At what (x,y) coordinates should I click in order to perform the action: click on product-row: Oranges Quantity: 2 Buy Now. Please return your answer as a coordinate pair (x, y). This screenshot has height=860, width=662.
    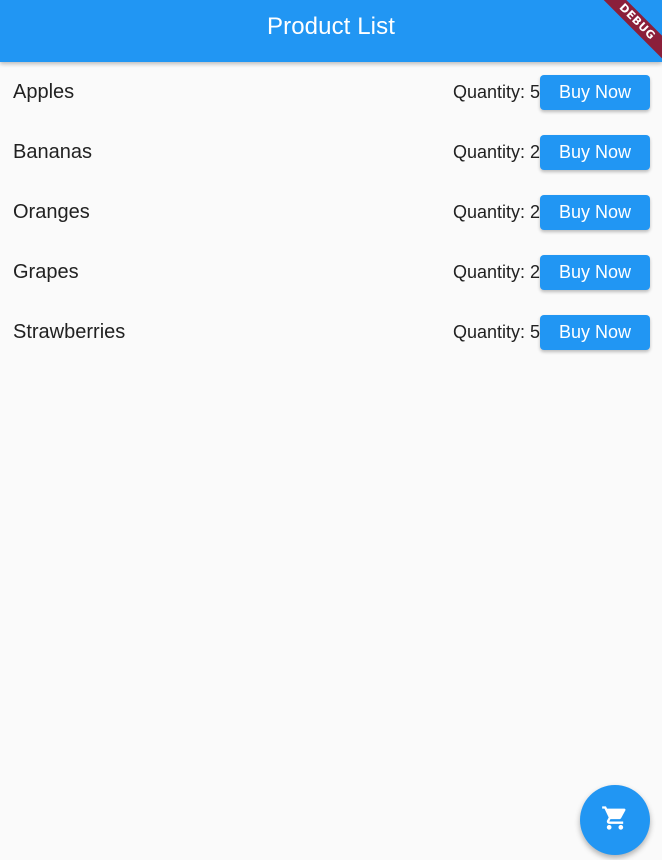
    Looking at the image, I should click on (331, 212).